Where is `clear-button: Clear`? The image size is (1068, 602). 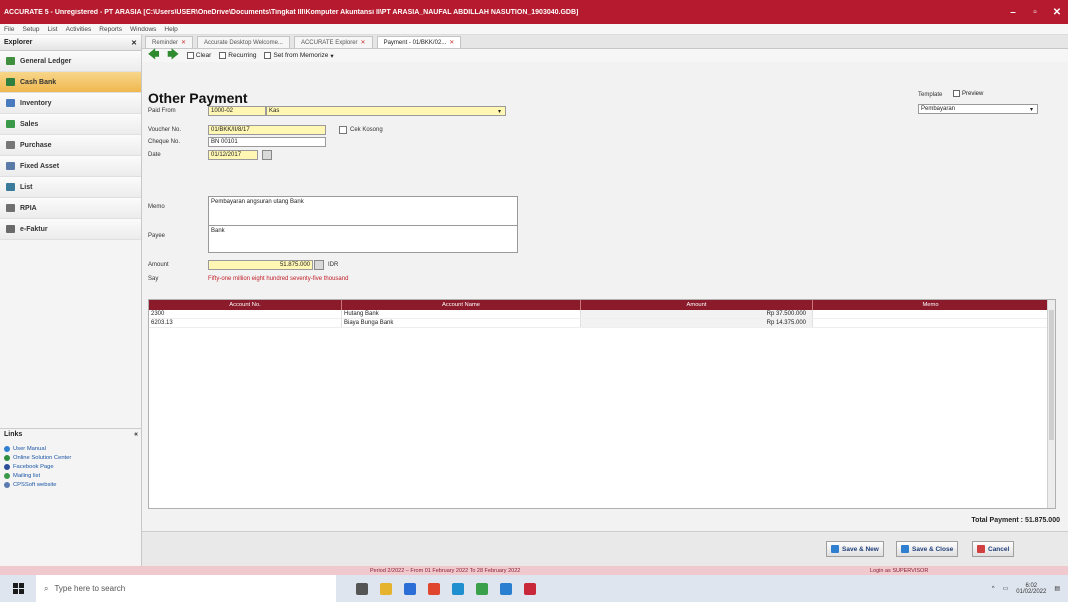 clear-button: Clear is located at coordinates (198, 55).